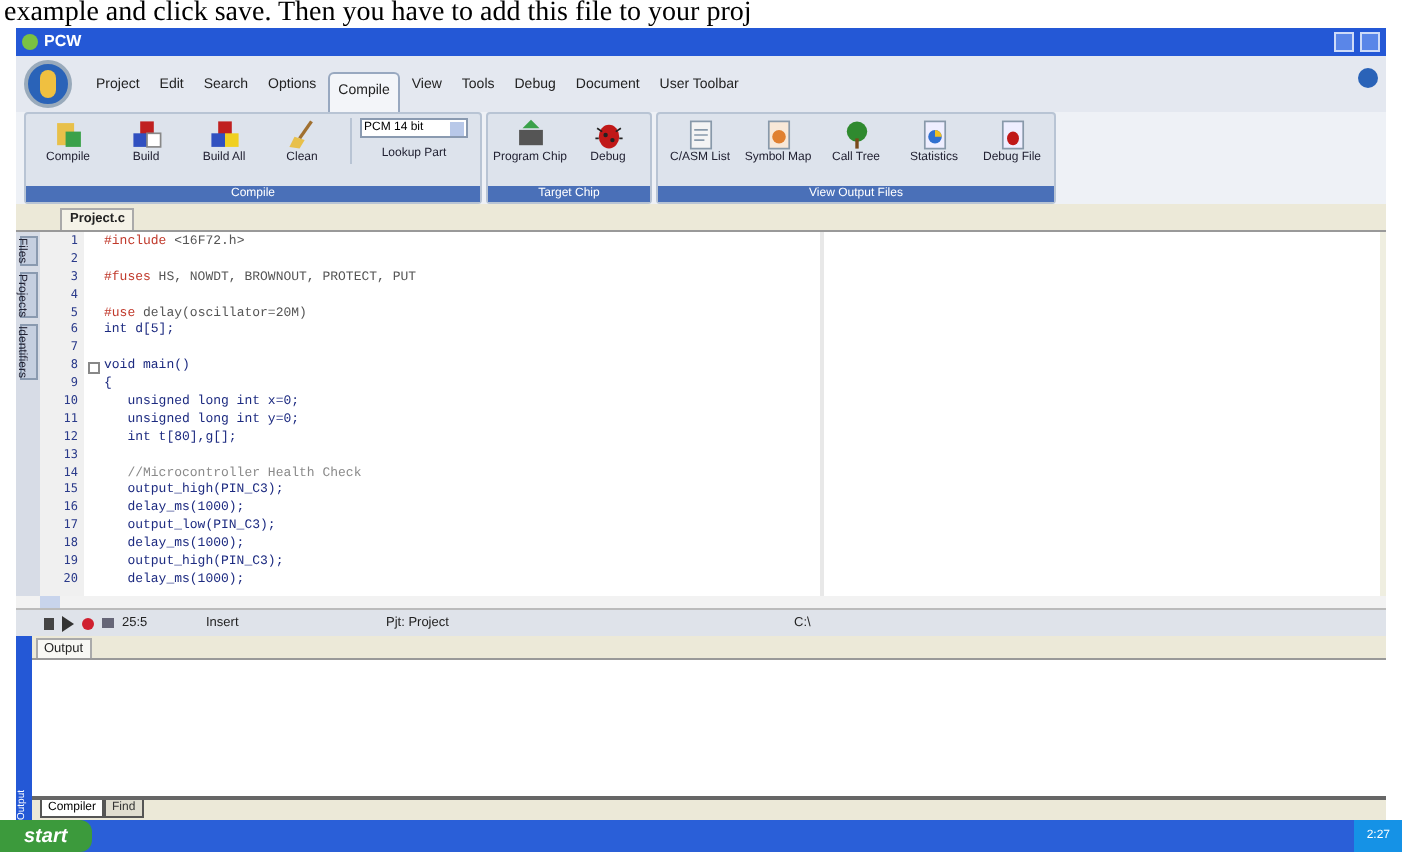  I want to click on record-icon, so click(88, 623).